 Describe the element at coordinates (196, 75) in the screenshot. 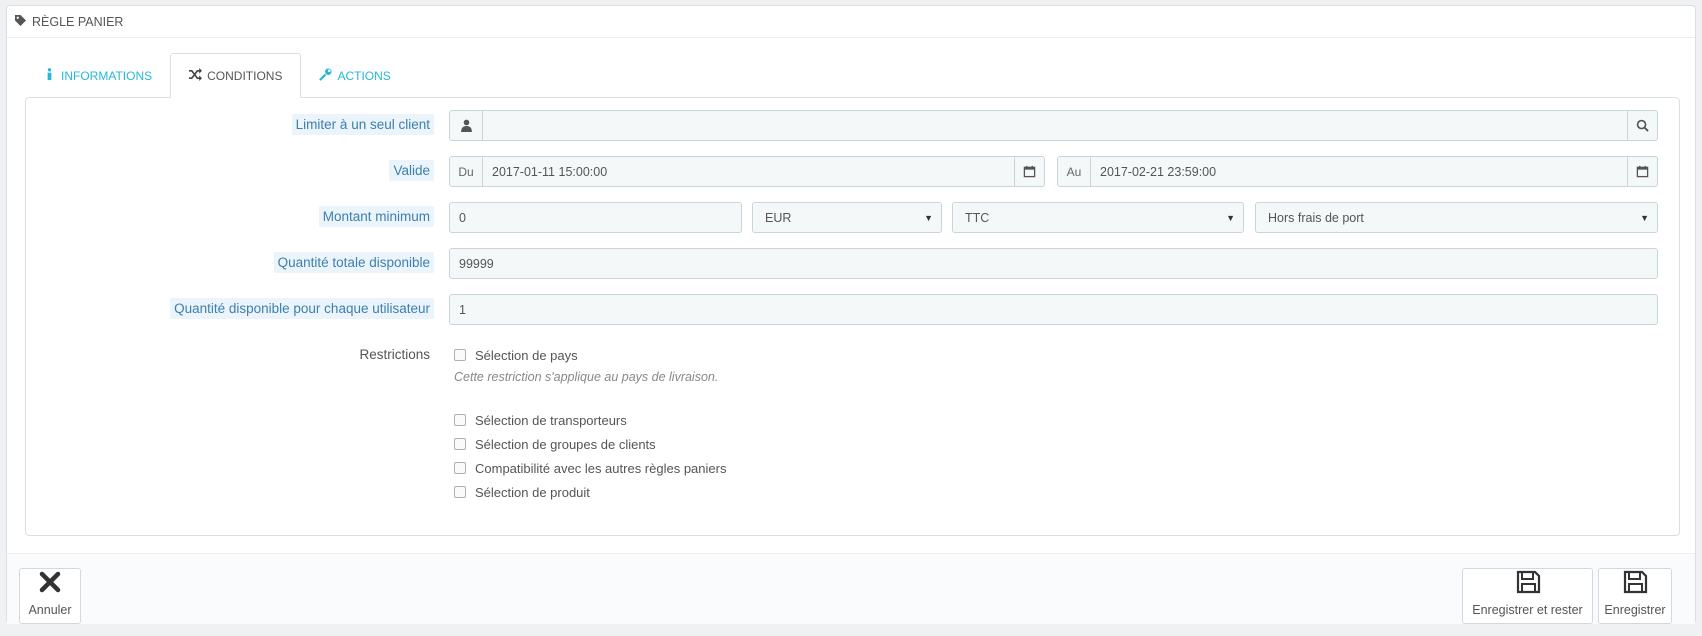

I see `random-icon` at that location.